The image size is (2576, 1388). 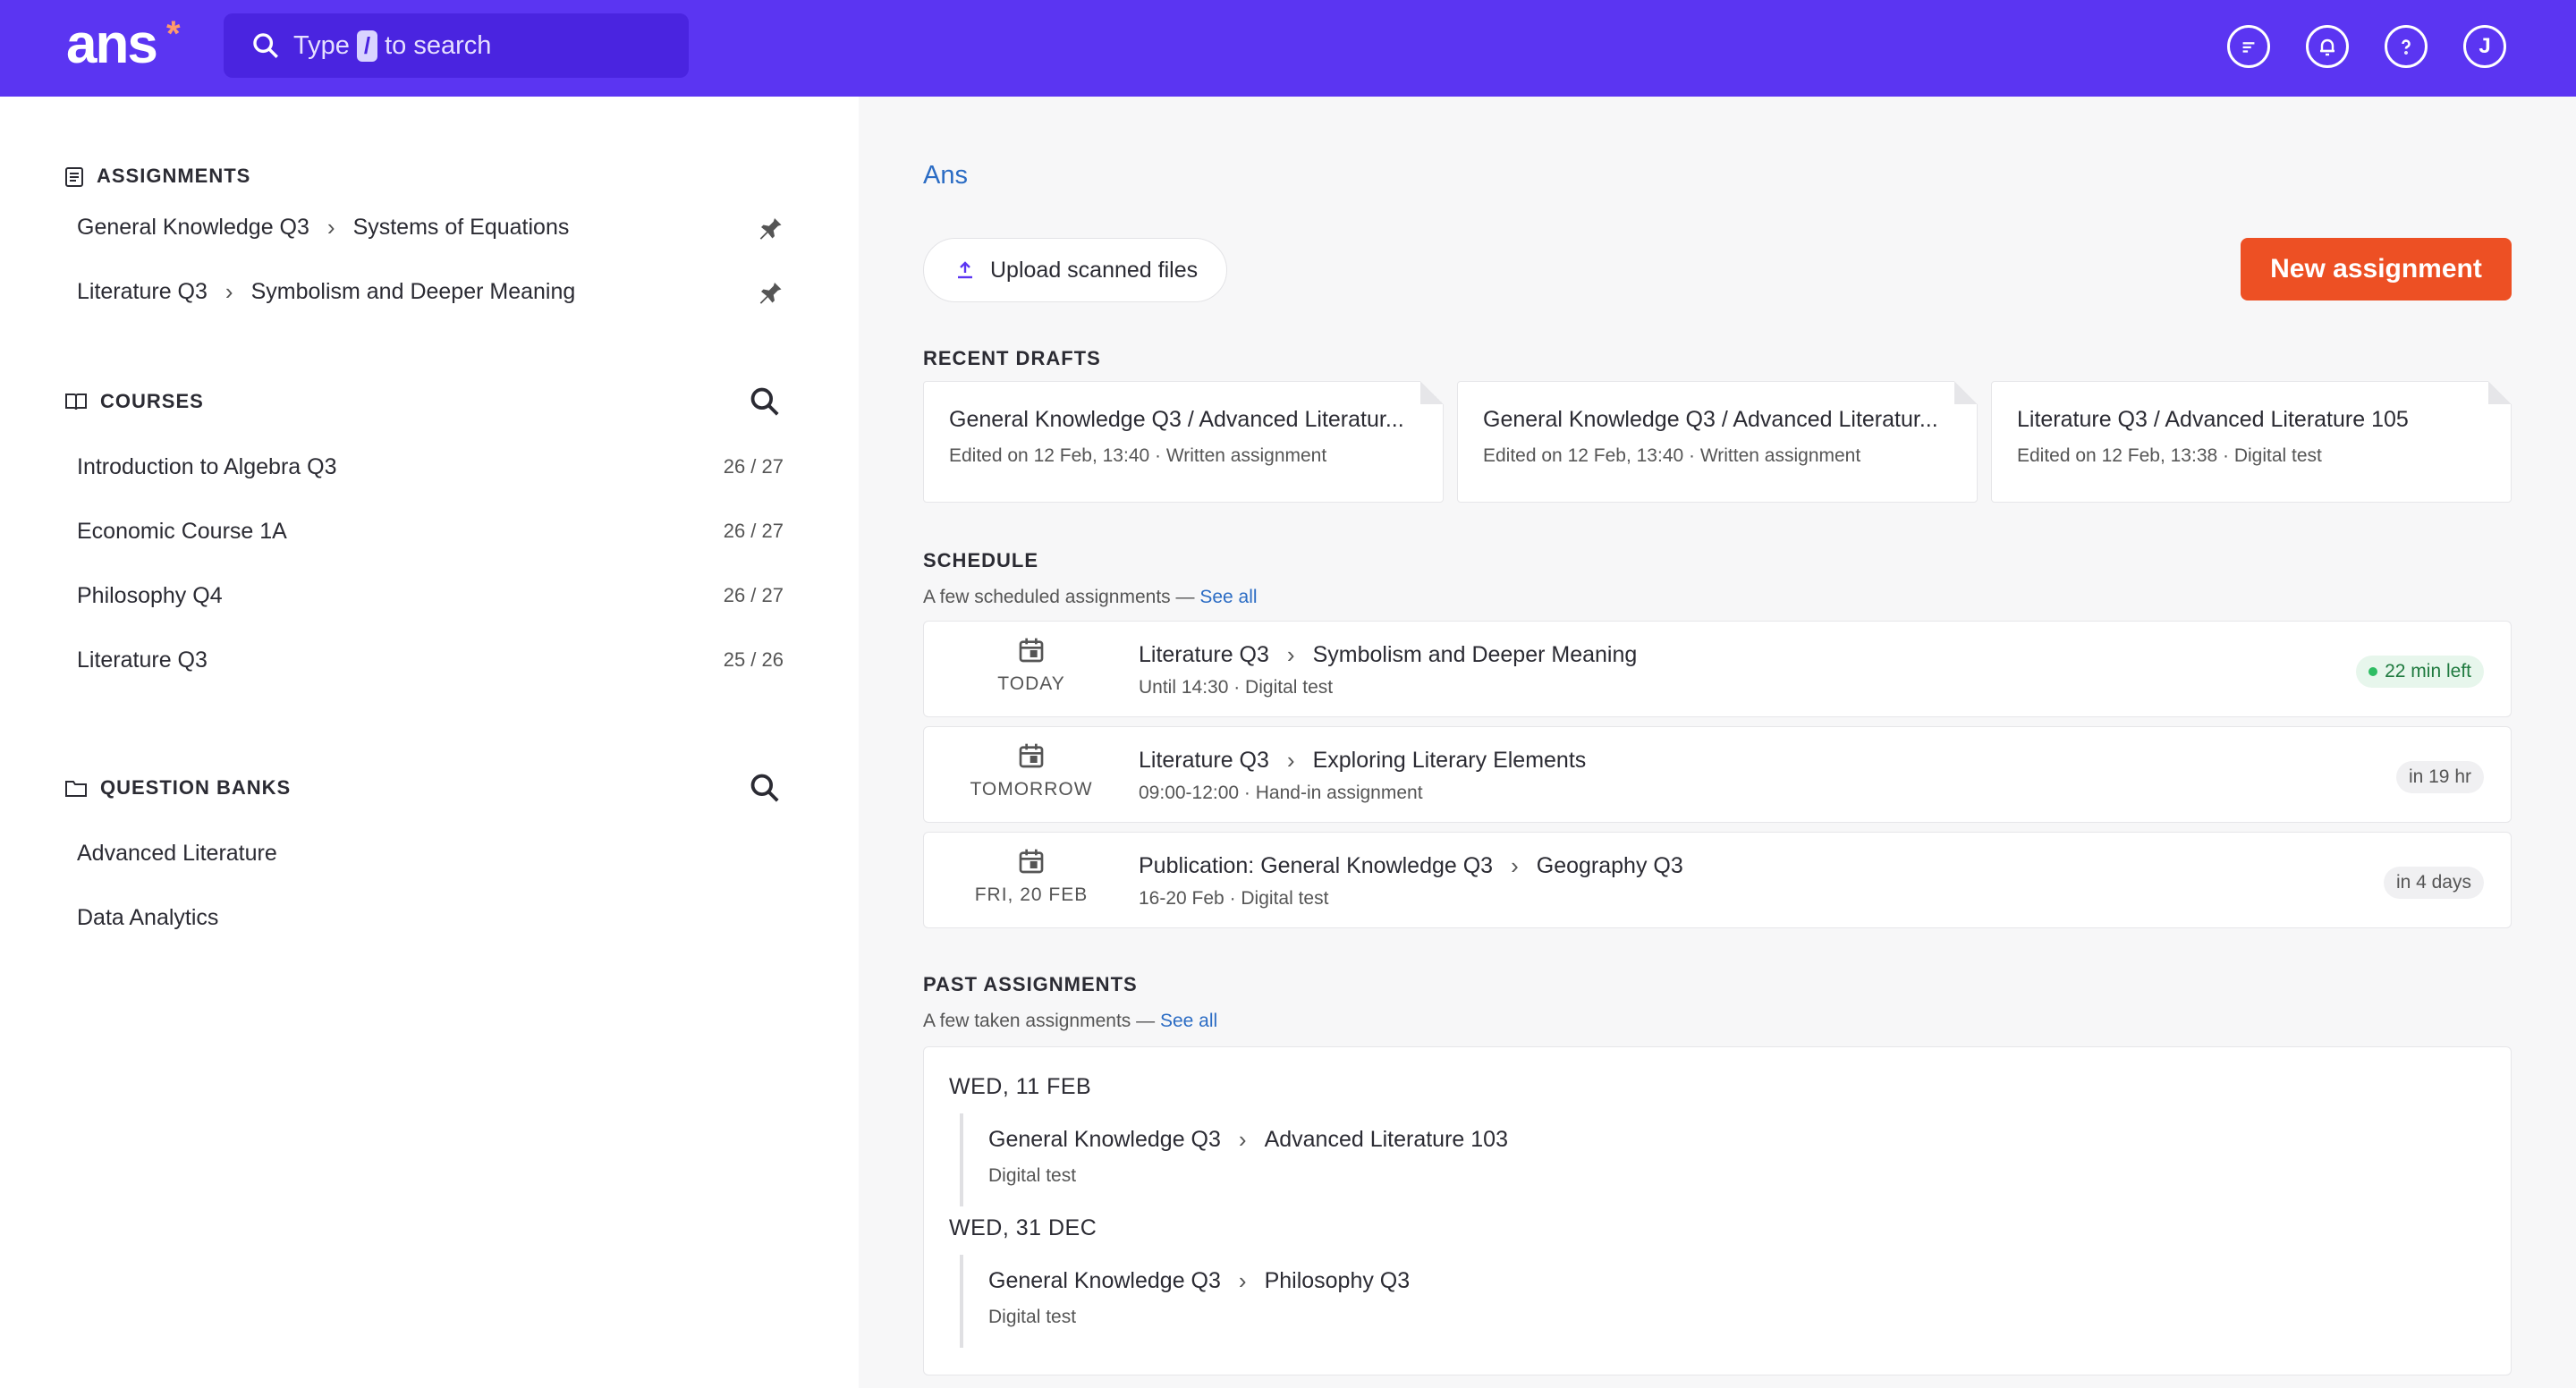 I want to click on sidebar-course-item: Philosophy Q4 26 / 27, so click(x=430, y=596).